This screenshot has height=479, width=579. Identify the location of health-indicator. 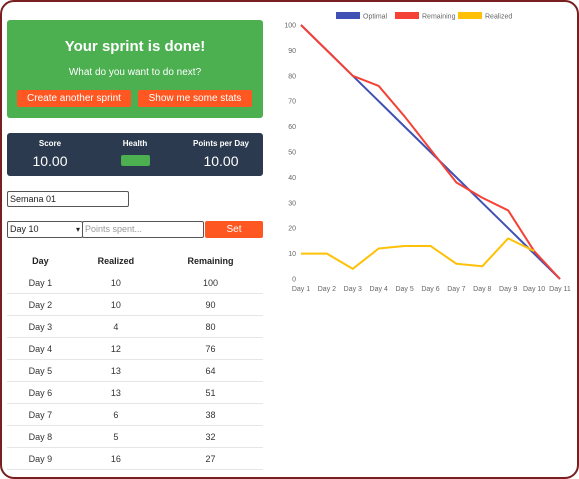
(135, 160).